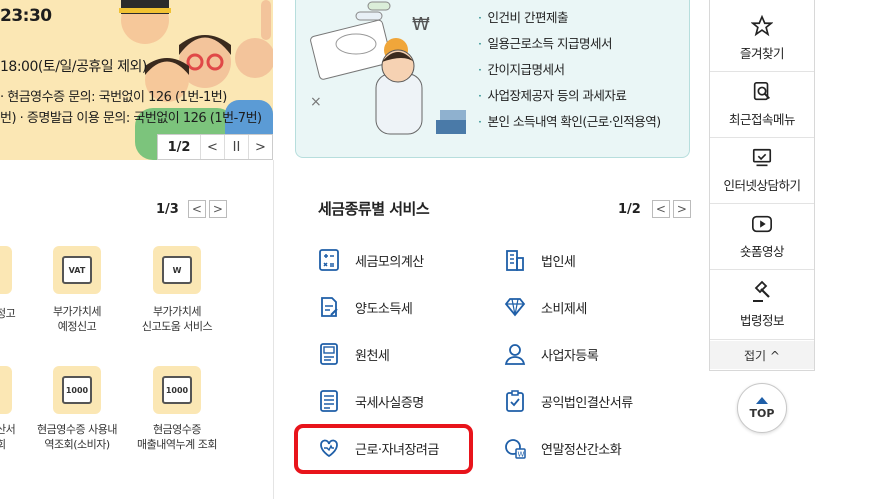 This screenshot has height=499, width=884. What do you see at coordinates (527, 17) in the screenshot?
I see `submission-item-label: 인건비 간편제출` at bounding box center [527, 17].